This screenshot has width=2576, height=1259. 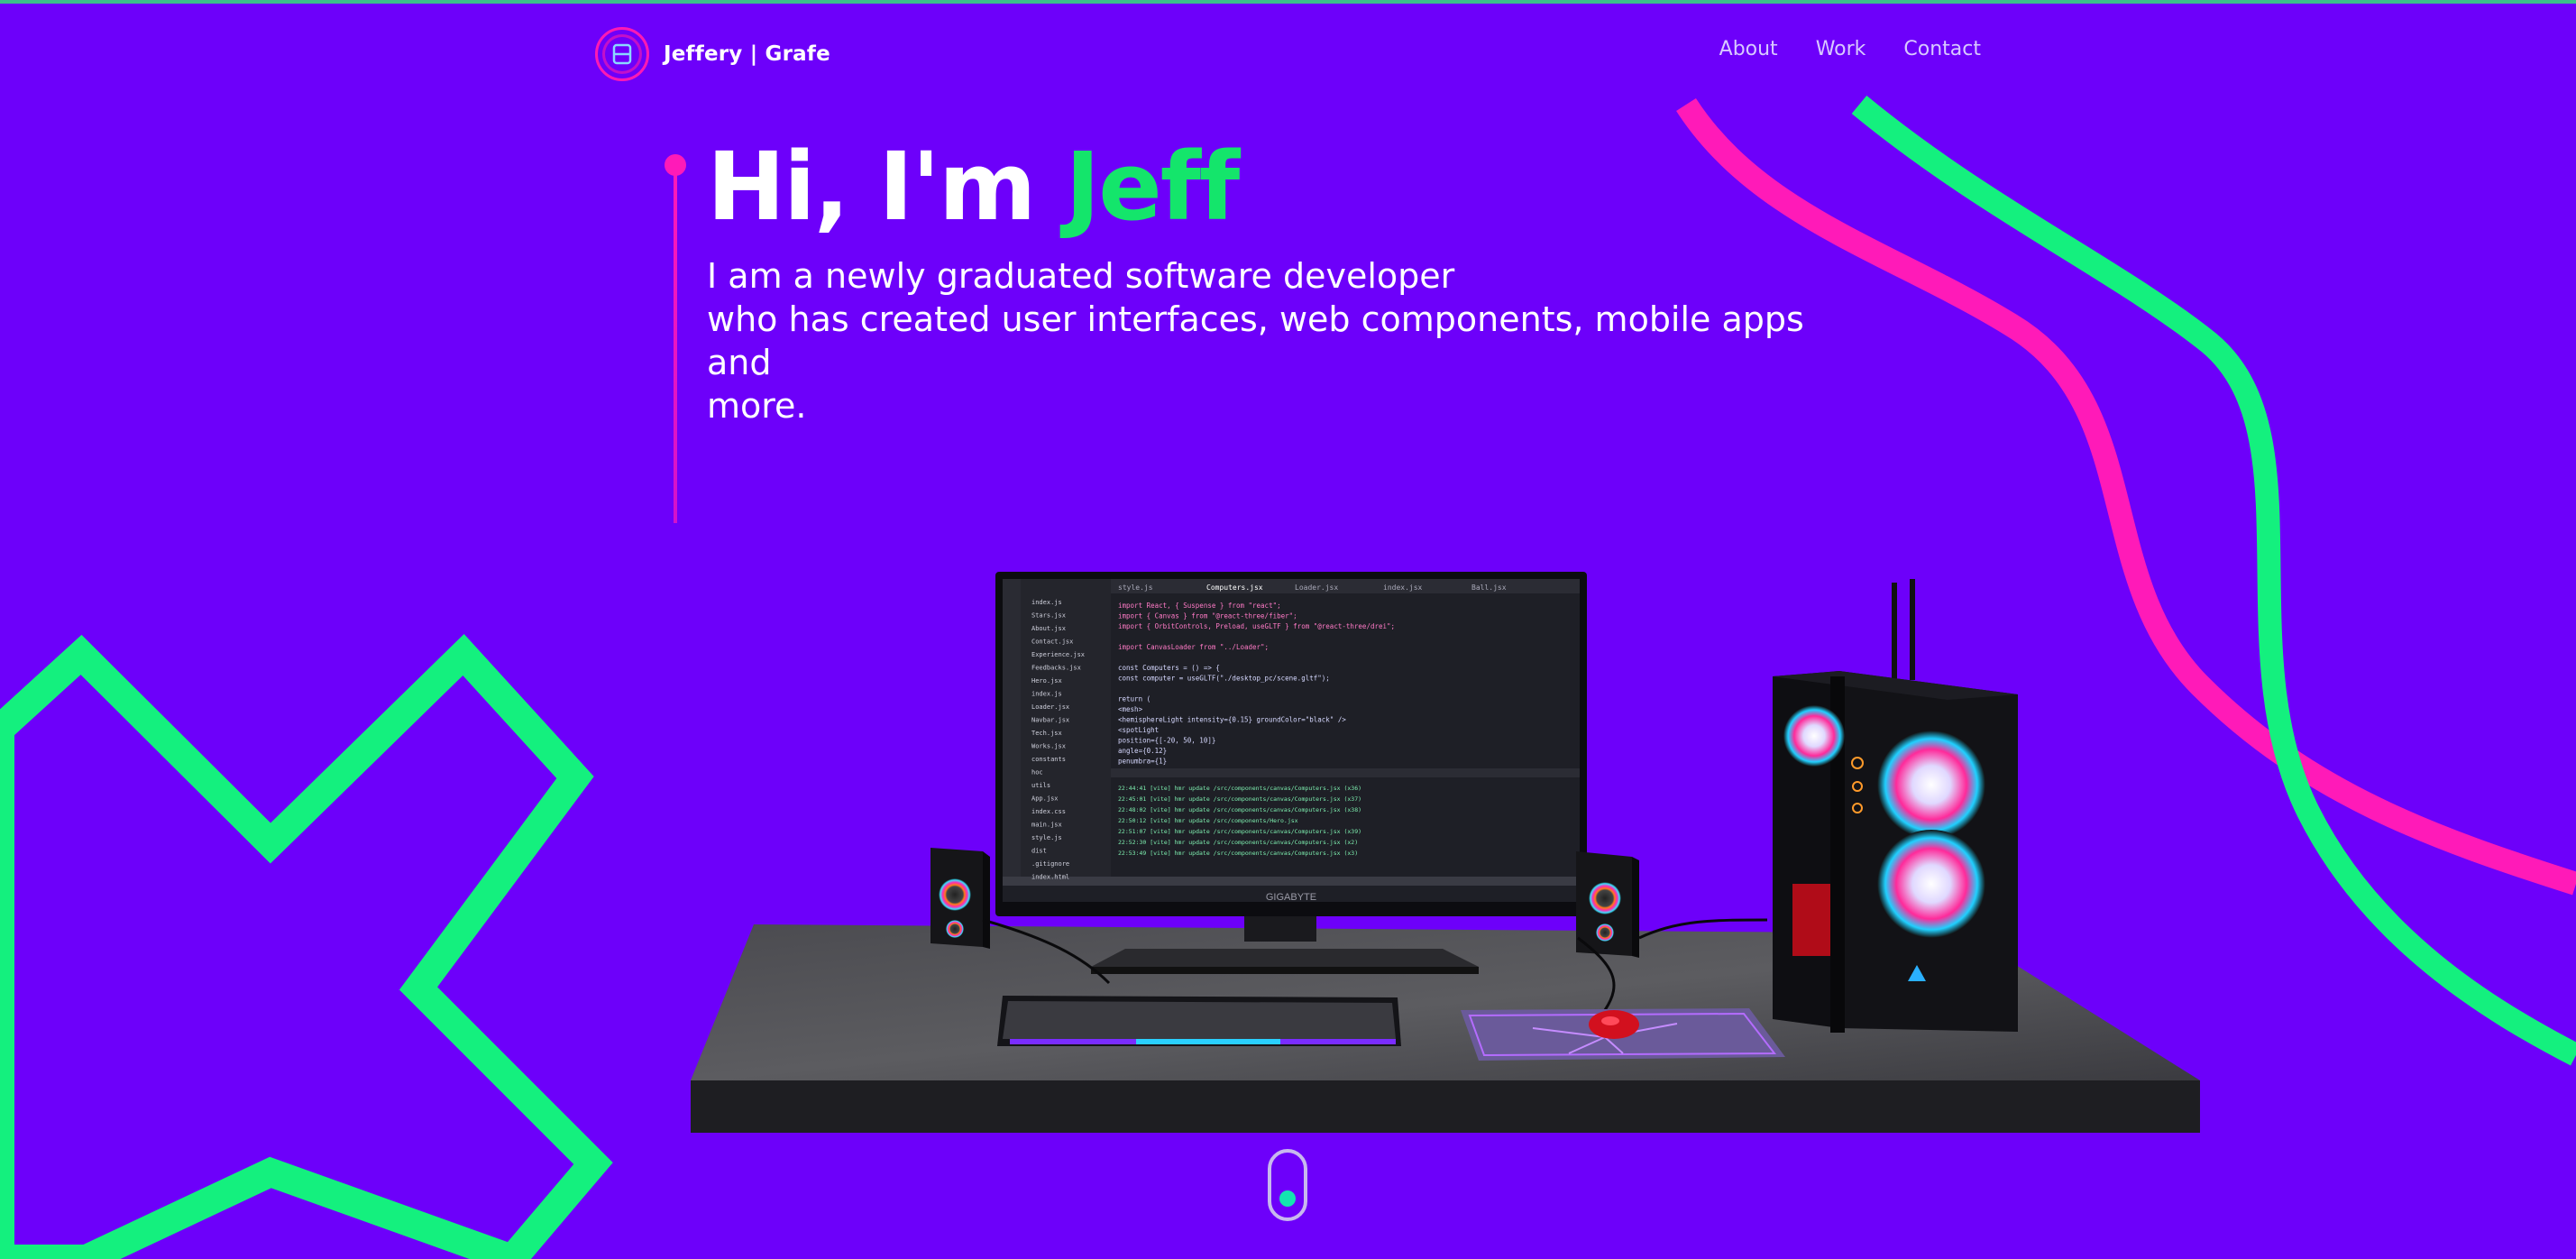 What do you see at coordinates (1046, 837) in the screenshot?
I see `explorer-file: style.js` at bounding box center [1046, 837].